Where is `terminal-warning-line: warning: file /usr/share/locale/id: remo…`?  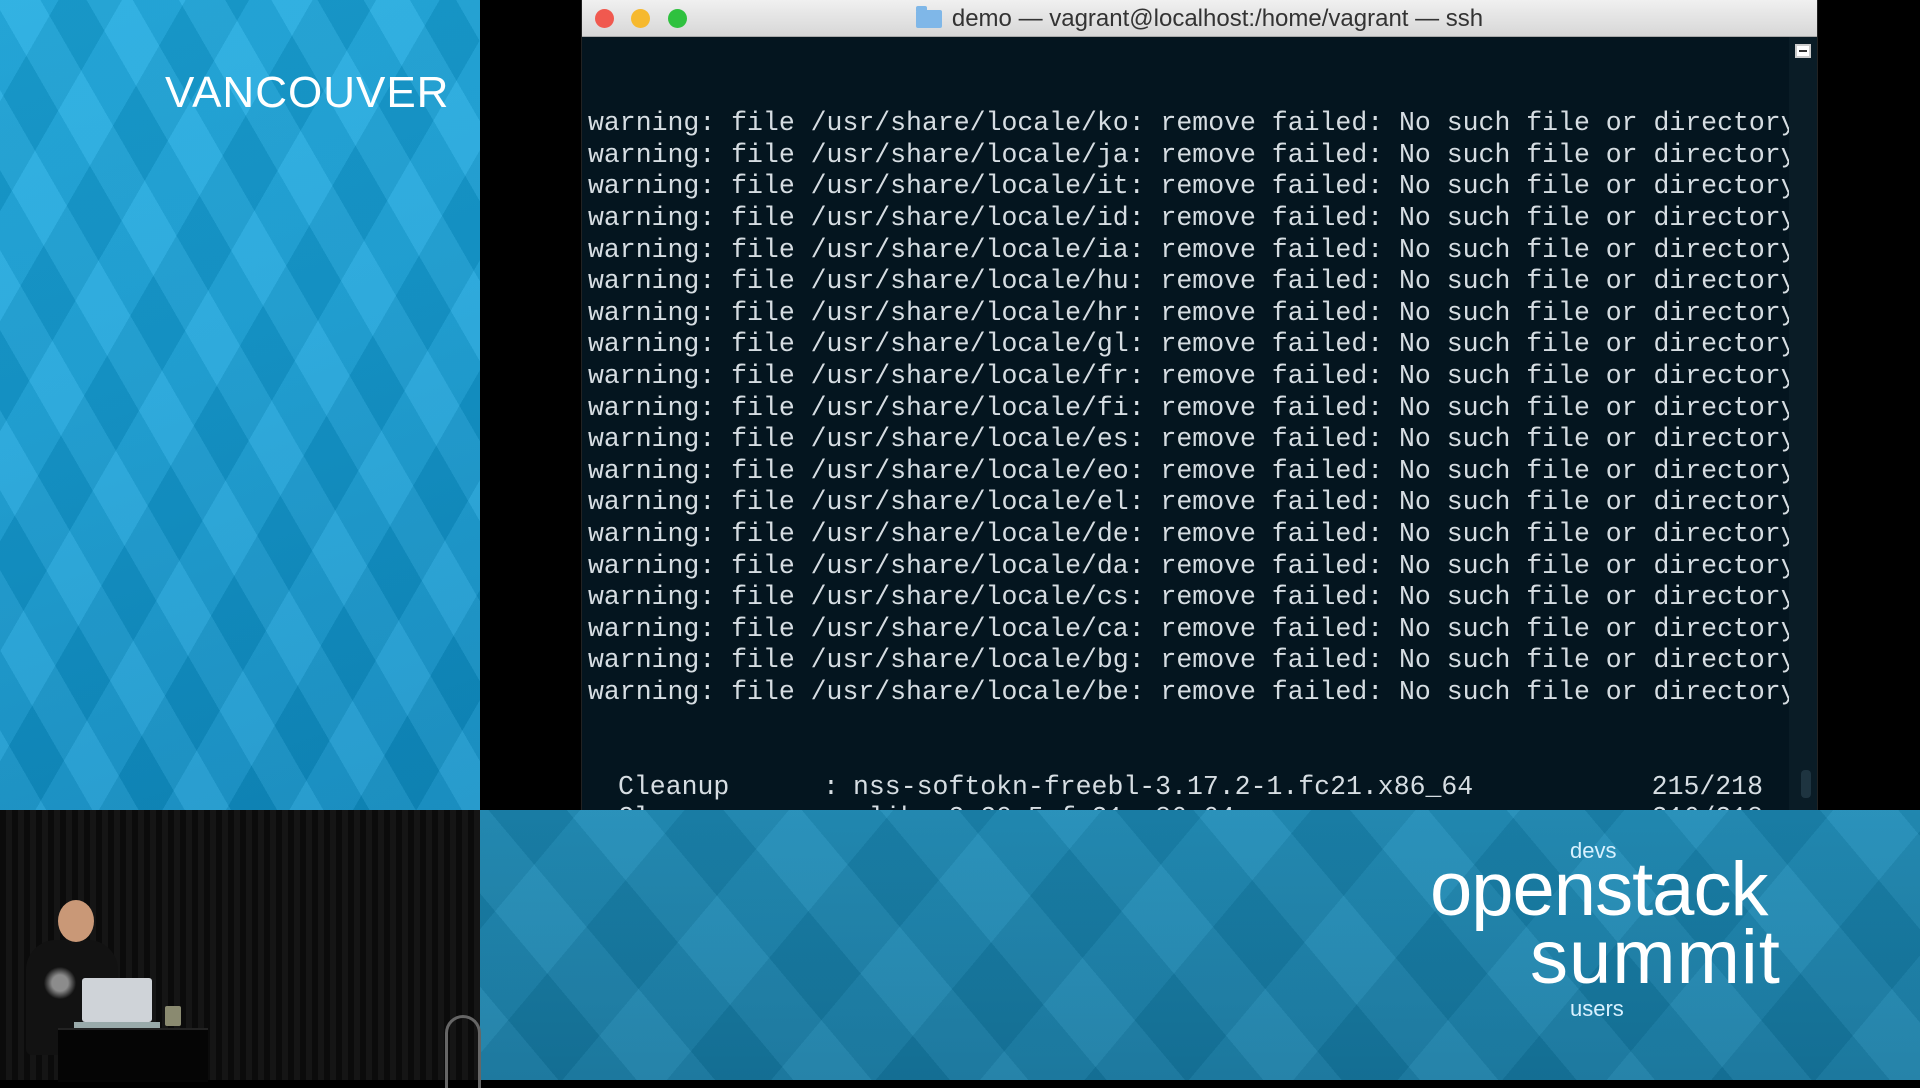 terminal-warning-line: warning: file /usr/share/locale/id: remo… is located at coordinates (1192, 217).